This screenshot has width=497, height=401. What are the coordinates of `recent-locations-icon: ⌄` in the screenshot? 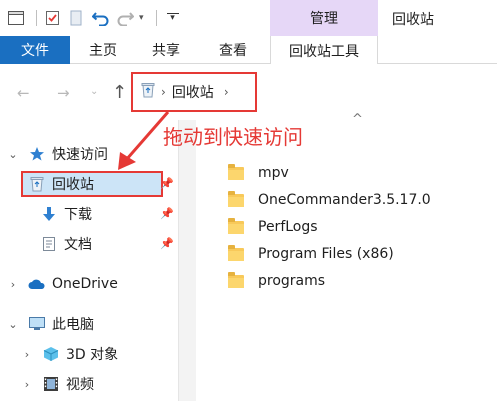 It's located at (94, 91).